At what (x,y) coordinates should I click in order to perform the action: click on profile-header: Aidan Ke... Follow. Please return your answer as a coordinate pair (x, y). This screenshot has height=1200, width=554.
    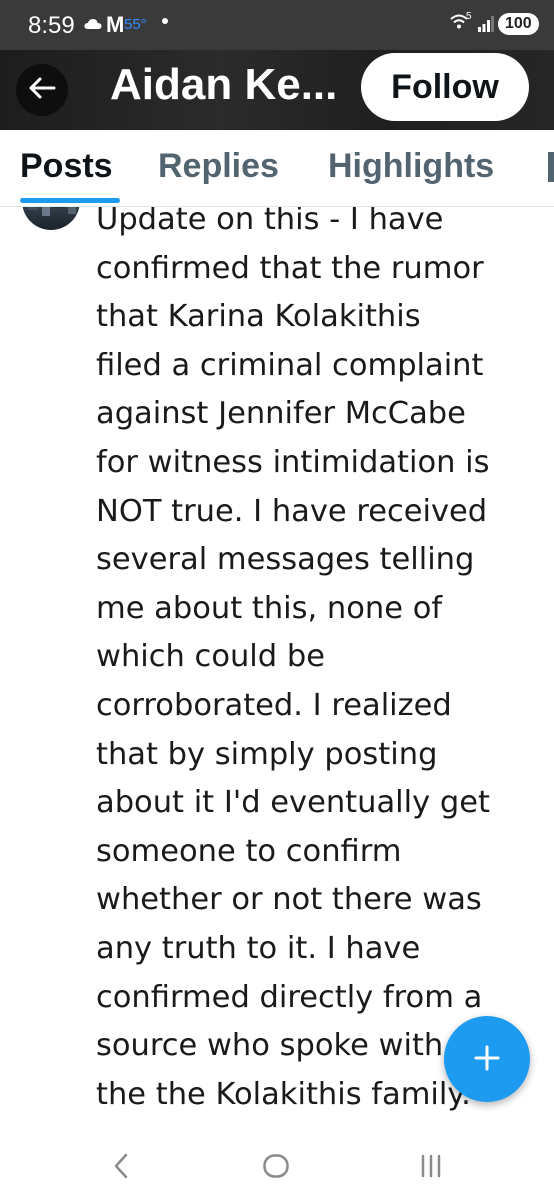
    Looking at the image, I should click on (277, 90).